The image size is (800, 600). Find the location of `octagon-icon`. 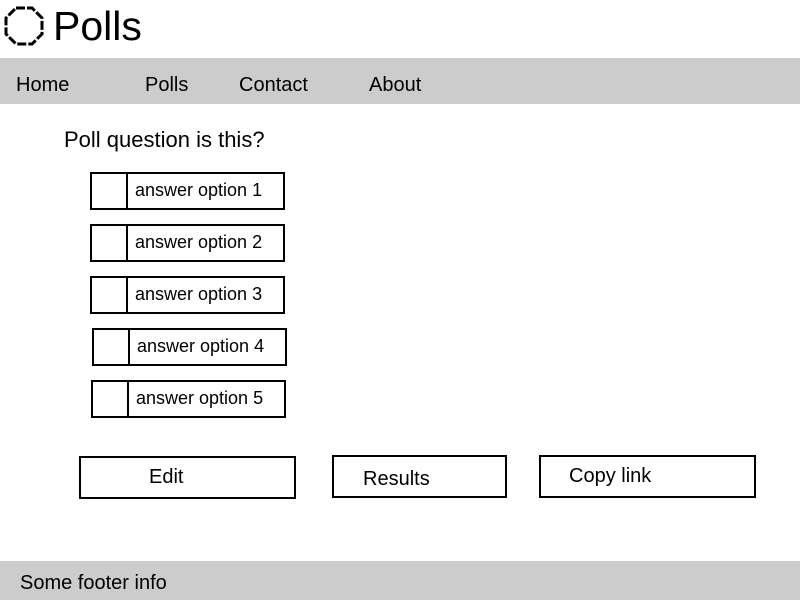

octagon-icon is located at coordinates (24, 26).